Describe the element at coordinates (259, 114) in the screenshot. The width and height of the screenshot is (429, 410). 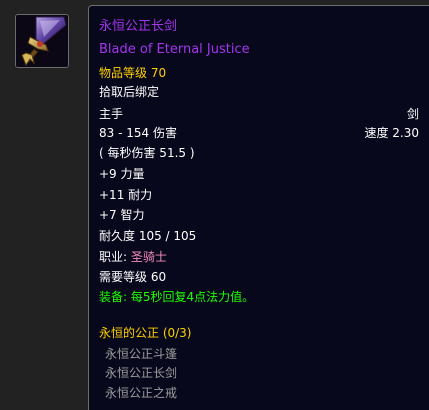
I see `slot-row: 主手 剑` at that location.